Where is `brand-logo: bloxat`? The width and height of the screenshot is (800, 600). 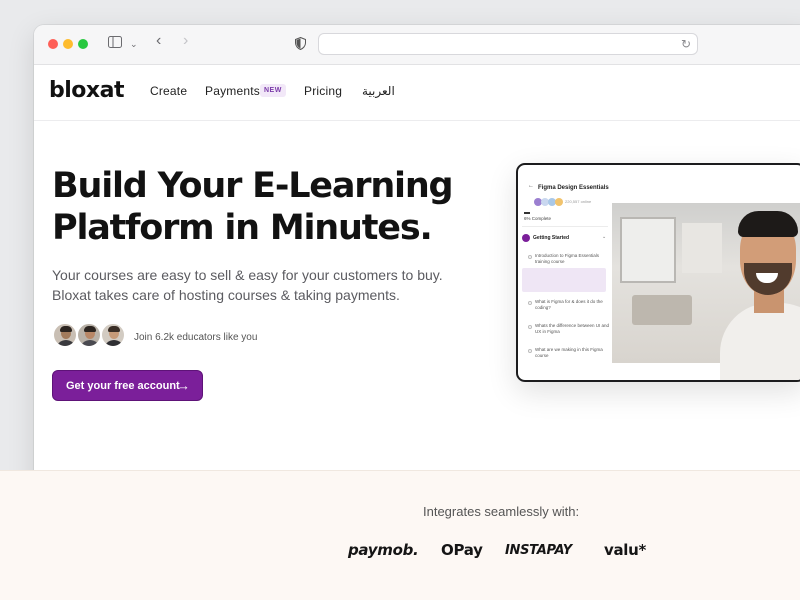 brand-logo: bloxat is located at coordinates (86, 90).